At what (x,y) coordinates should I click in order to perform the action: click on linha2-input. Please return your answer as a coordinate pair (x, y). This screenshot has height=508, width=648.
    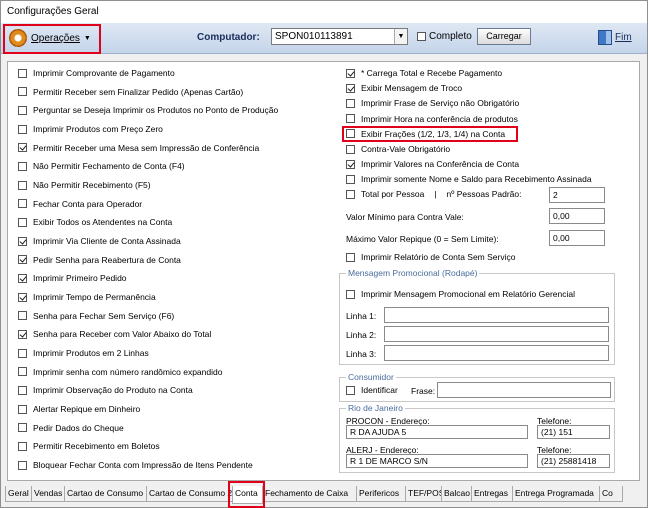
    Looking at the image, I should click on (496, 334).